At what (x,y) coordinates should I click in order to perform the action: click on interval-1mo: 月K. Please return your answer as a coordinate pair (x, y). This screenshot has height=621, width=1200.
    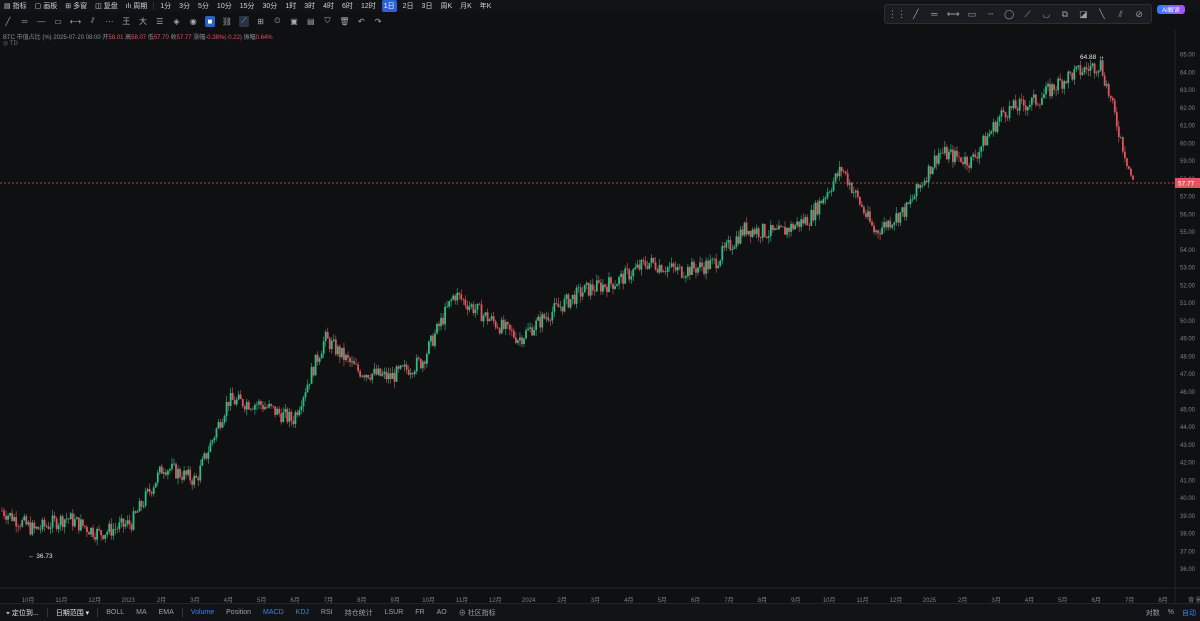
    Looking at the image, I should click on (466, 6).